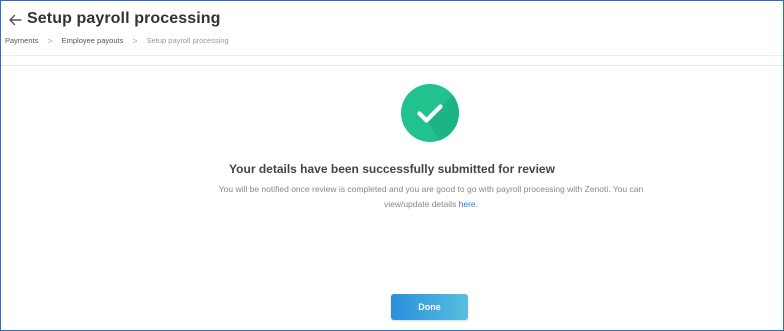  Describe the element at coordinates (467, 204) in the screenshot. I see `view-details-link: here` at that location.